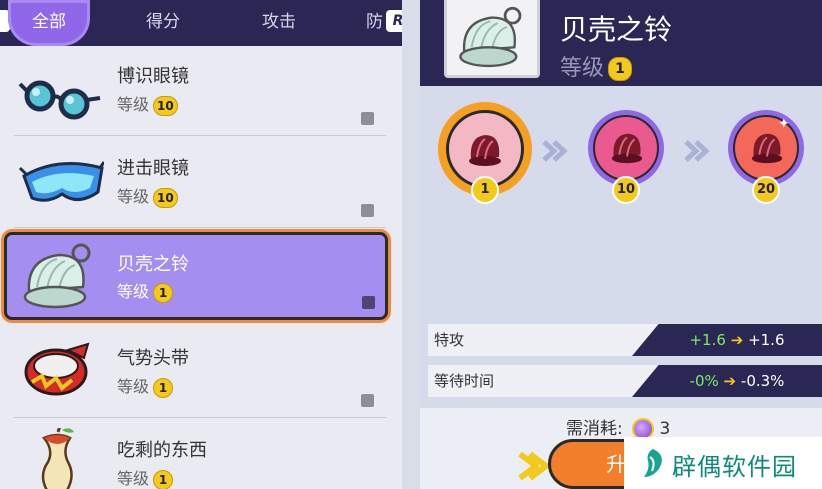  I want to click on watermark-logo, so click(653, 463).